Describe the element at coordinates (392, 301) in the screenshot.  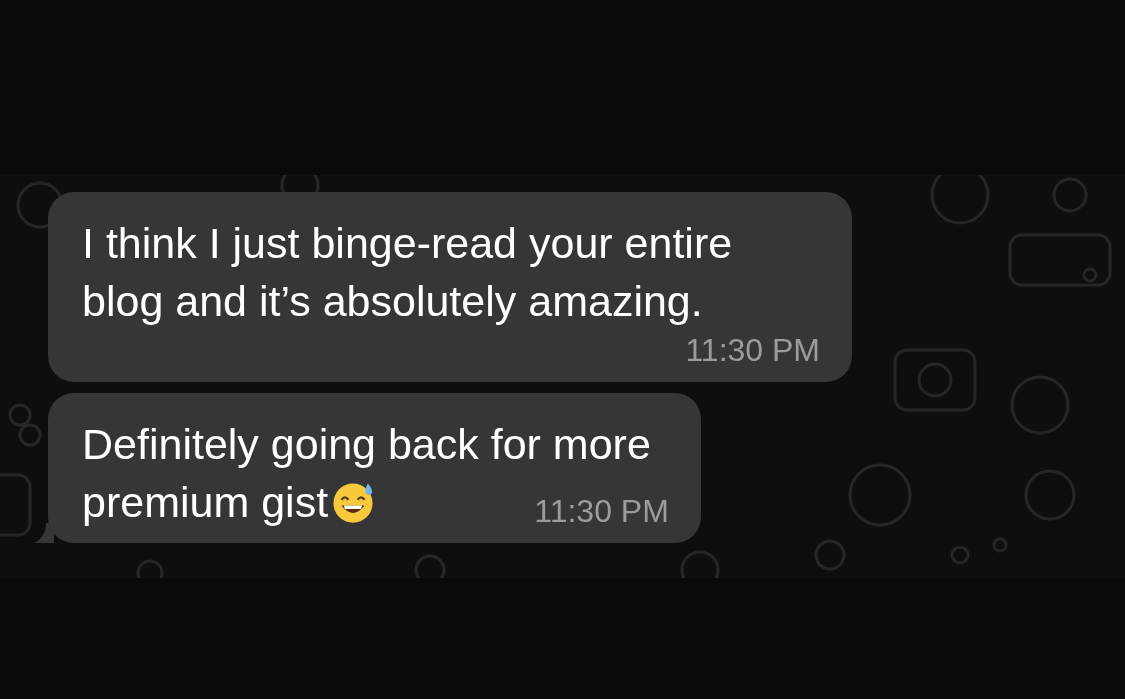
I see `message-text: blog and it’s absolutely amazing.` at that location.